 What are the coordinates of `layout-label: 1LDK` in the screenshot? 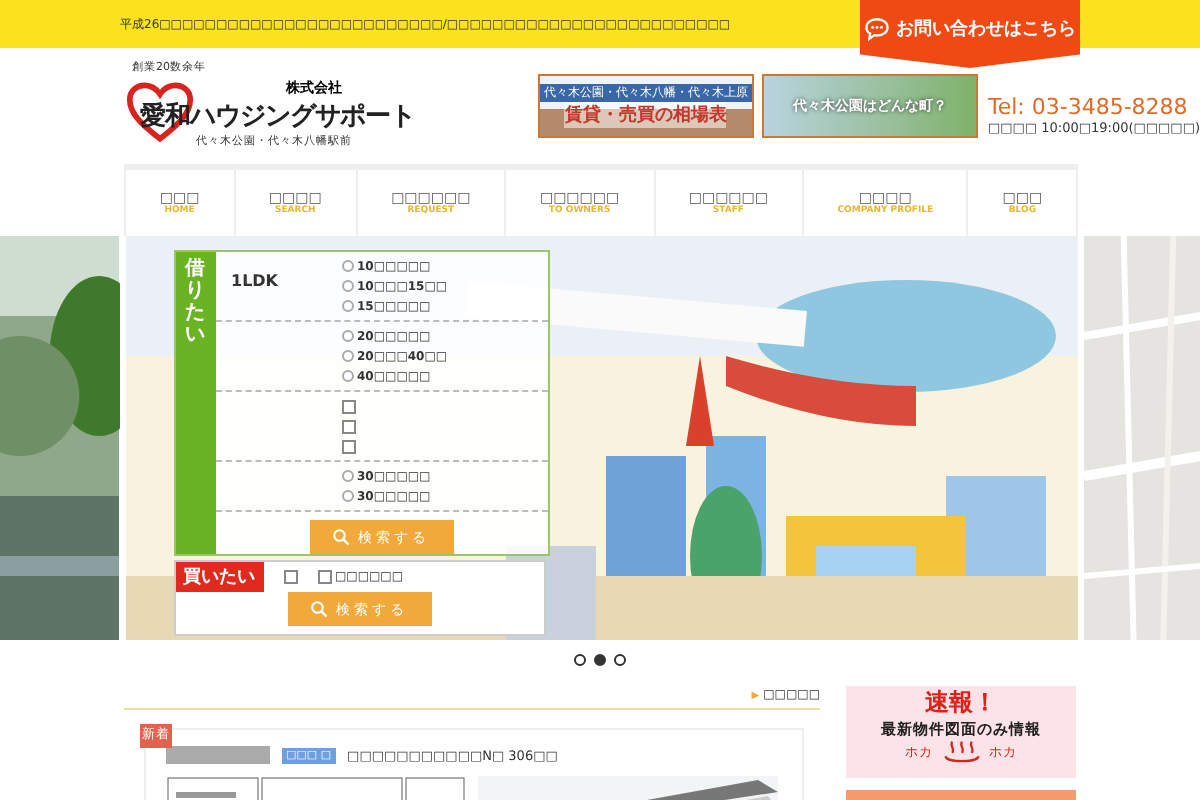 It's located at (255, 281).